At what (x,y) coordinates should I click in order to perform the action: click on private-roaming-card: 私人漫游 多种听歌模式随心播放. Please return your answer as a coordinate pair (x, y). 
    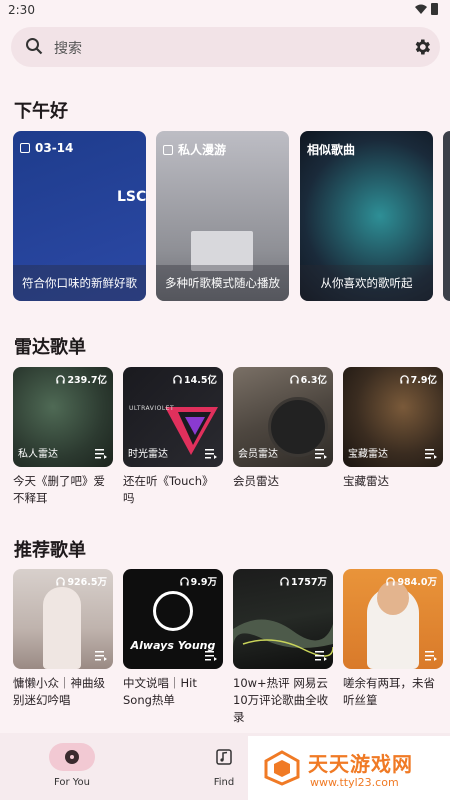
    Looking at the image, I should click on (222, 216).